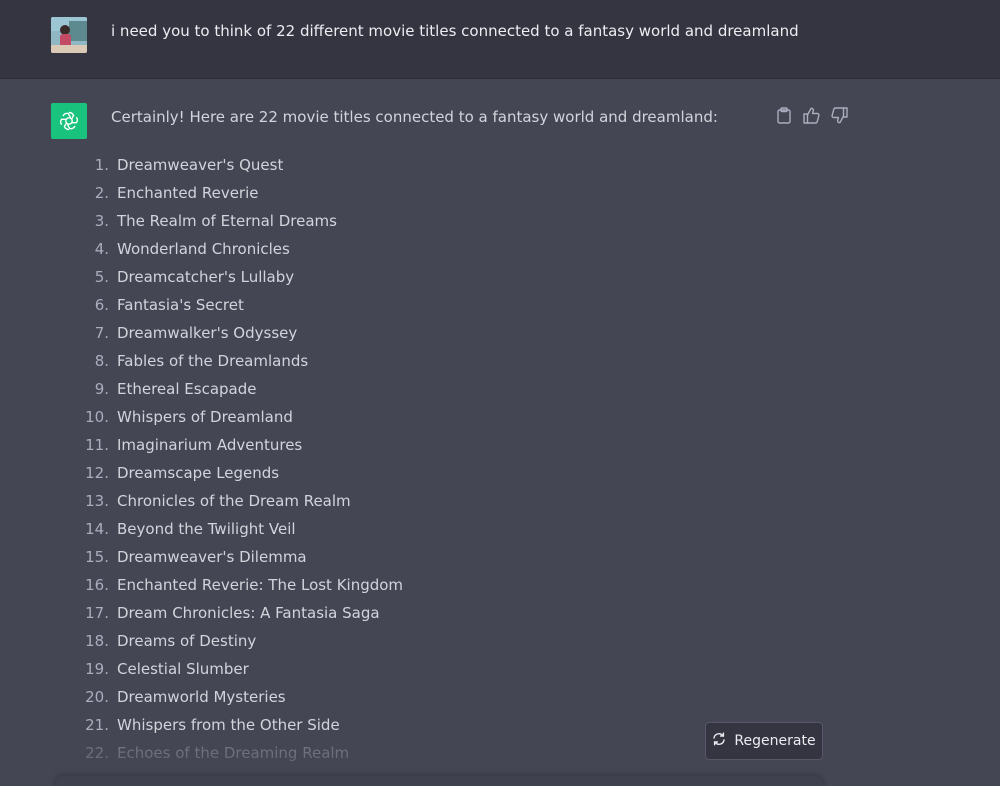 The image size is (1000, 786). Describe the element at coordinates (350, 221) in the screenshot. I see `list-item: 3. The Realm of Eternal Dreams` at that location.